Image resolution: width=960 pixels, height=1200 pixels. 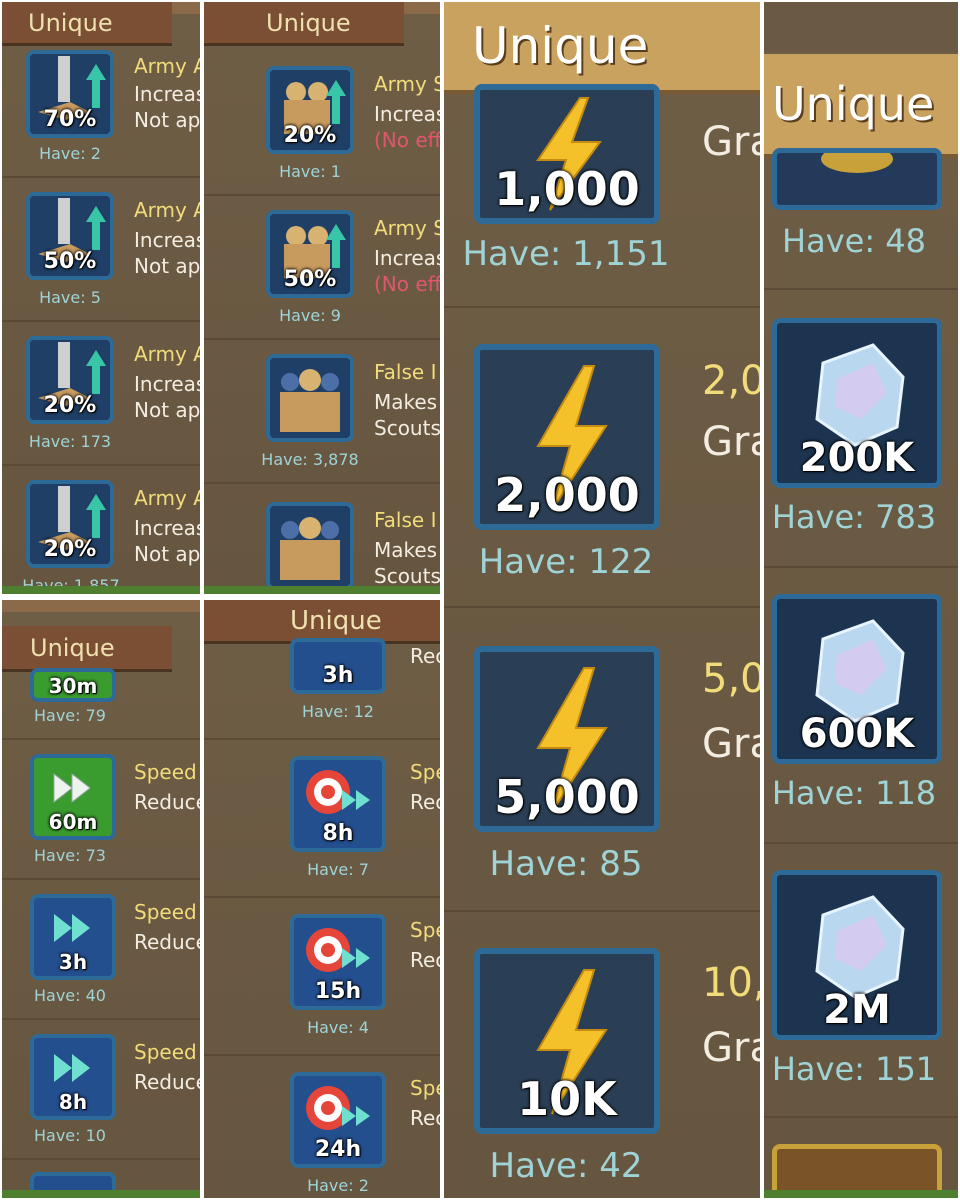 I want to click on speedup-icon: 30m, so click(x=73, y=685).